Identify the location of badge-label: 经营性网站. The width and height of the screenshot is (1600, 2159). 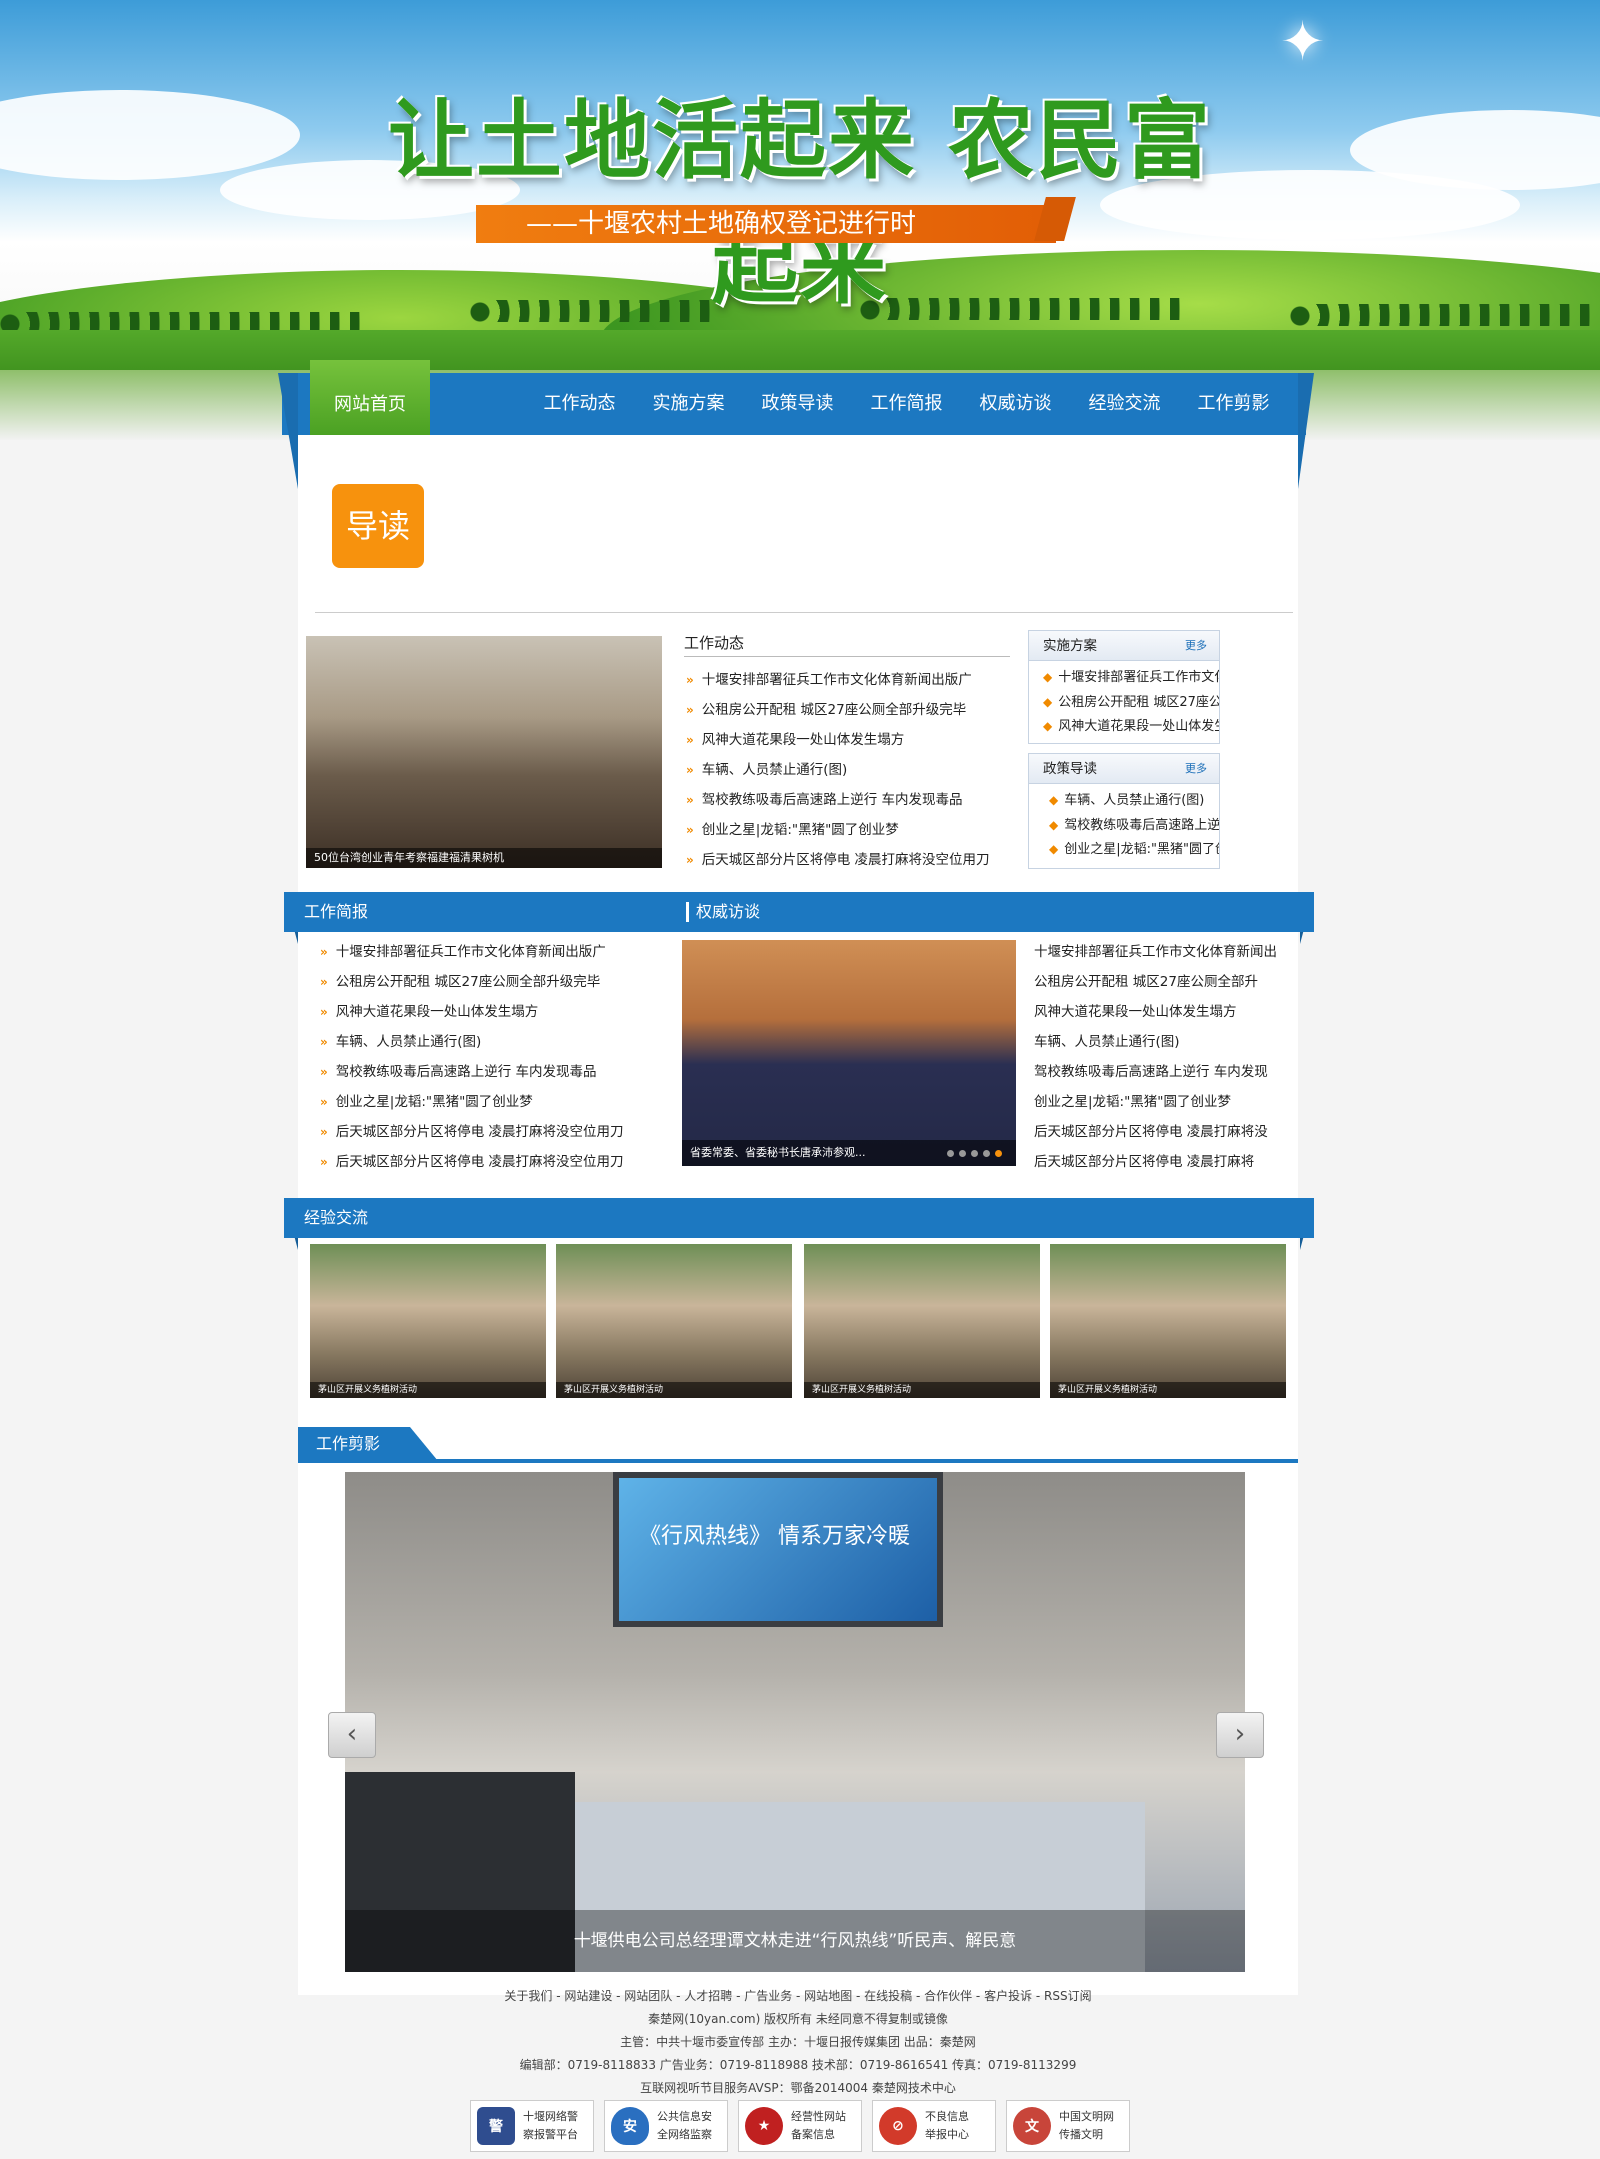
(818, 2116).